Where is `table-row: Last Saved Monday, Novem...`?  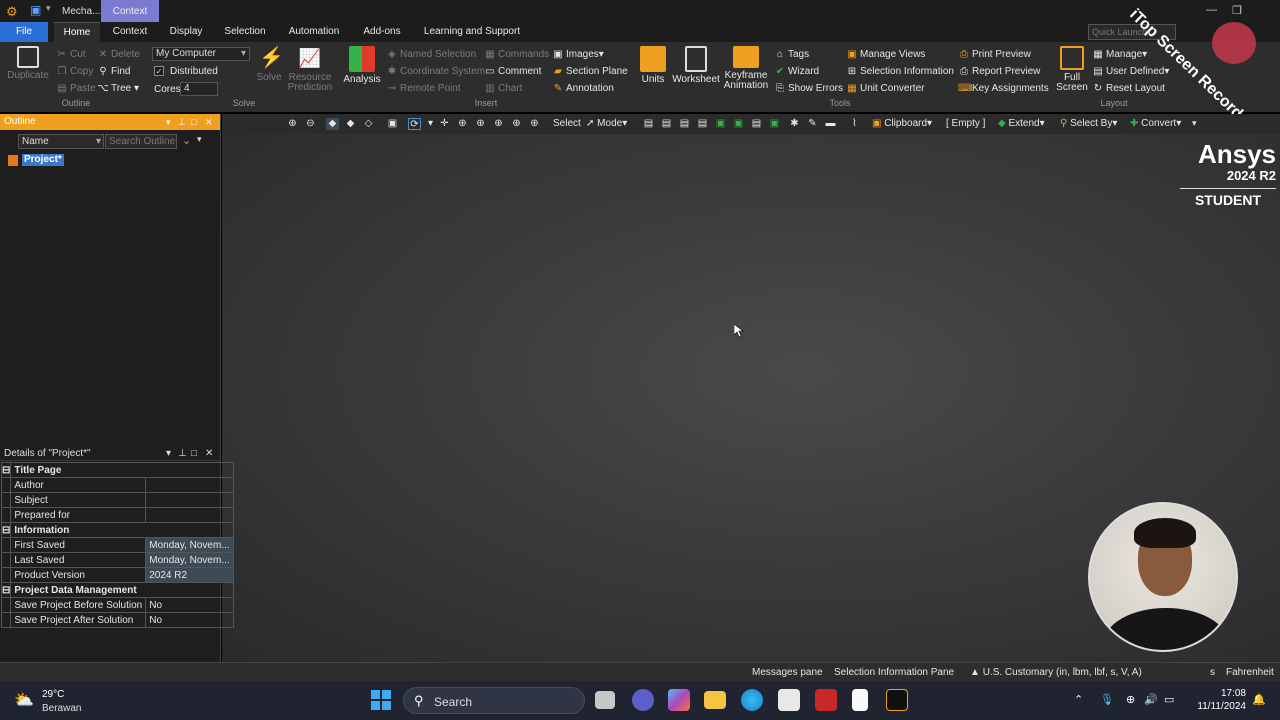
table-row: Last Saved Monday, Novem... is located at coordinates (117, 560).